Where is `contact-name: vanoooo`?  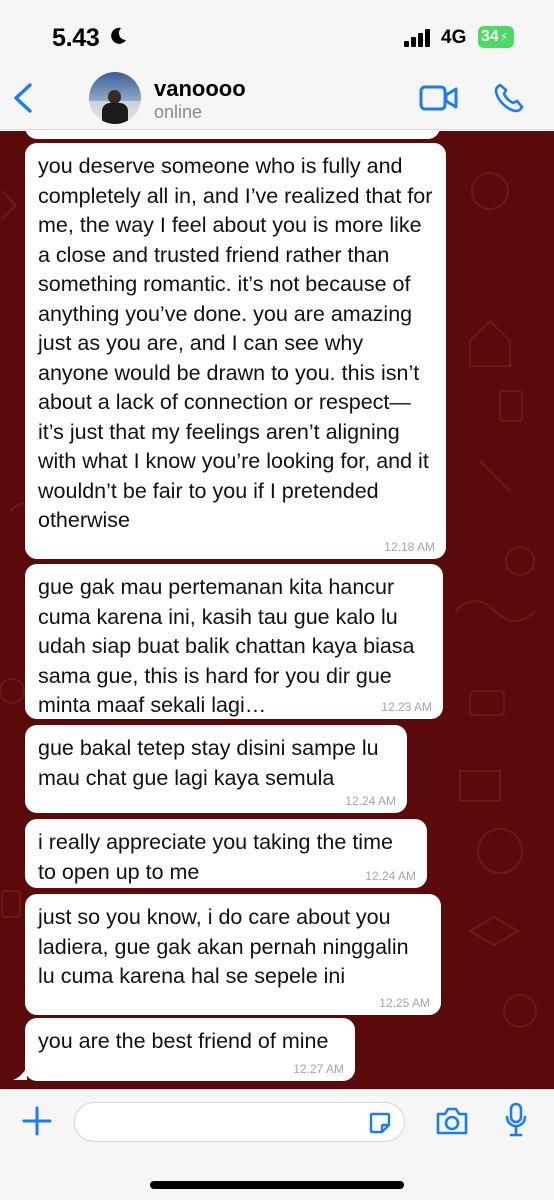
contact-name: vanoooo is located at coordinates (200, 89).